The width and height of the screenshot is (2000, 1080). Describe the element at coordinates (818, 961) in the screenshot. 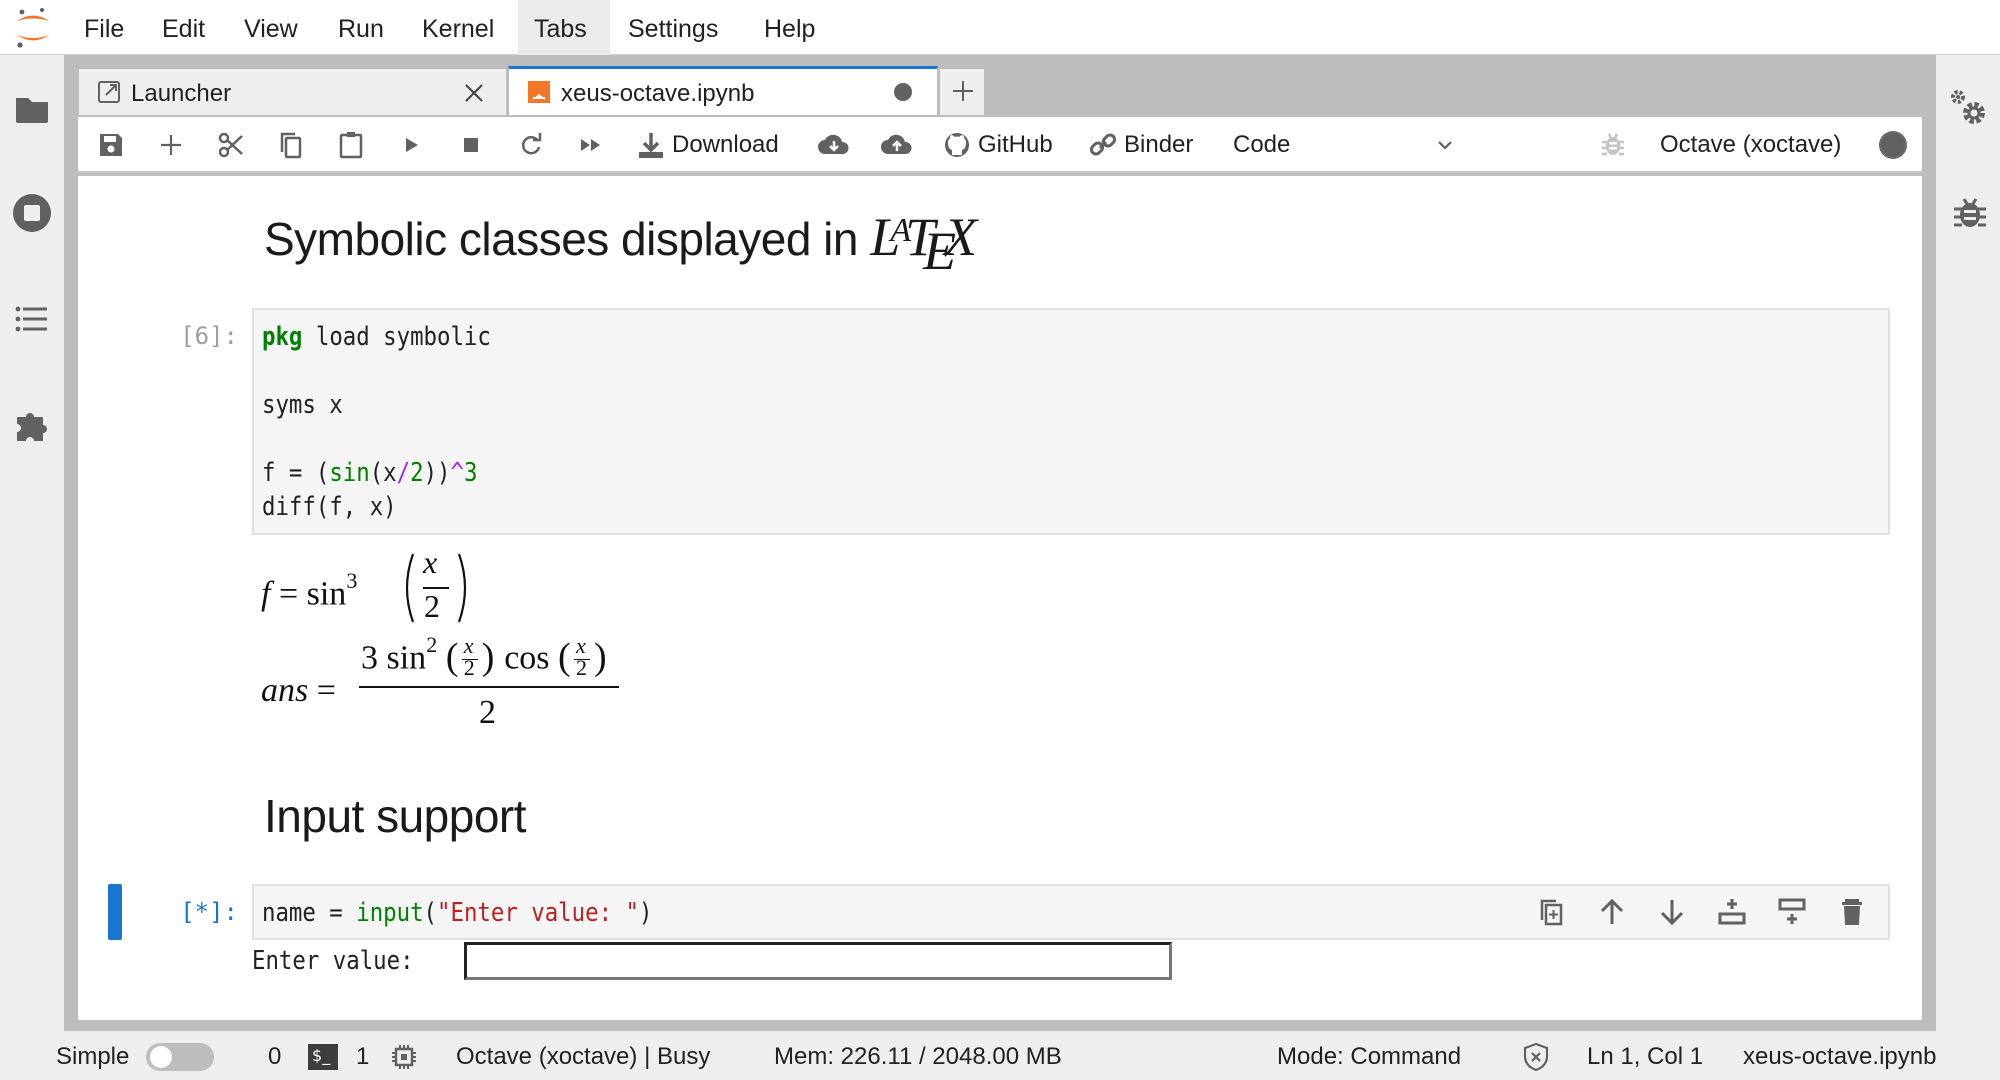

I see `stdin-input` at that location.